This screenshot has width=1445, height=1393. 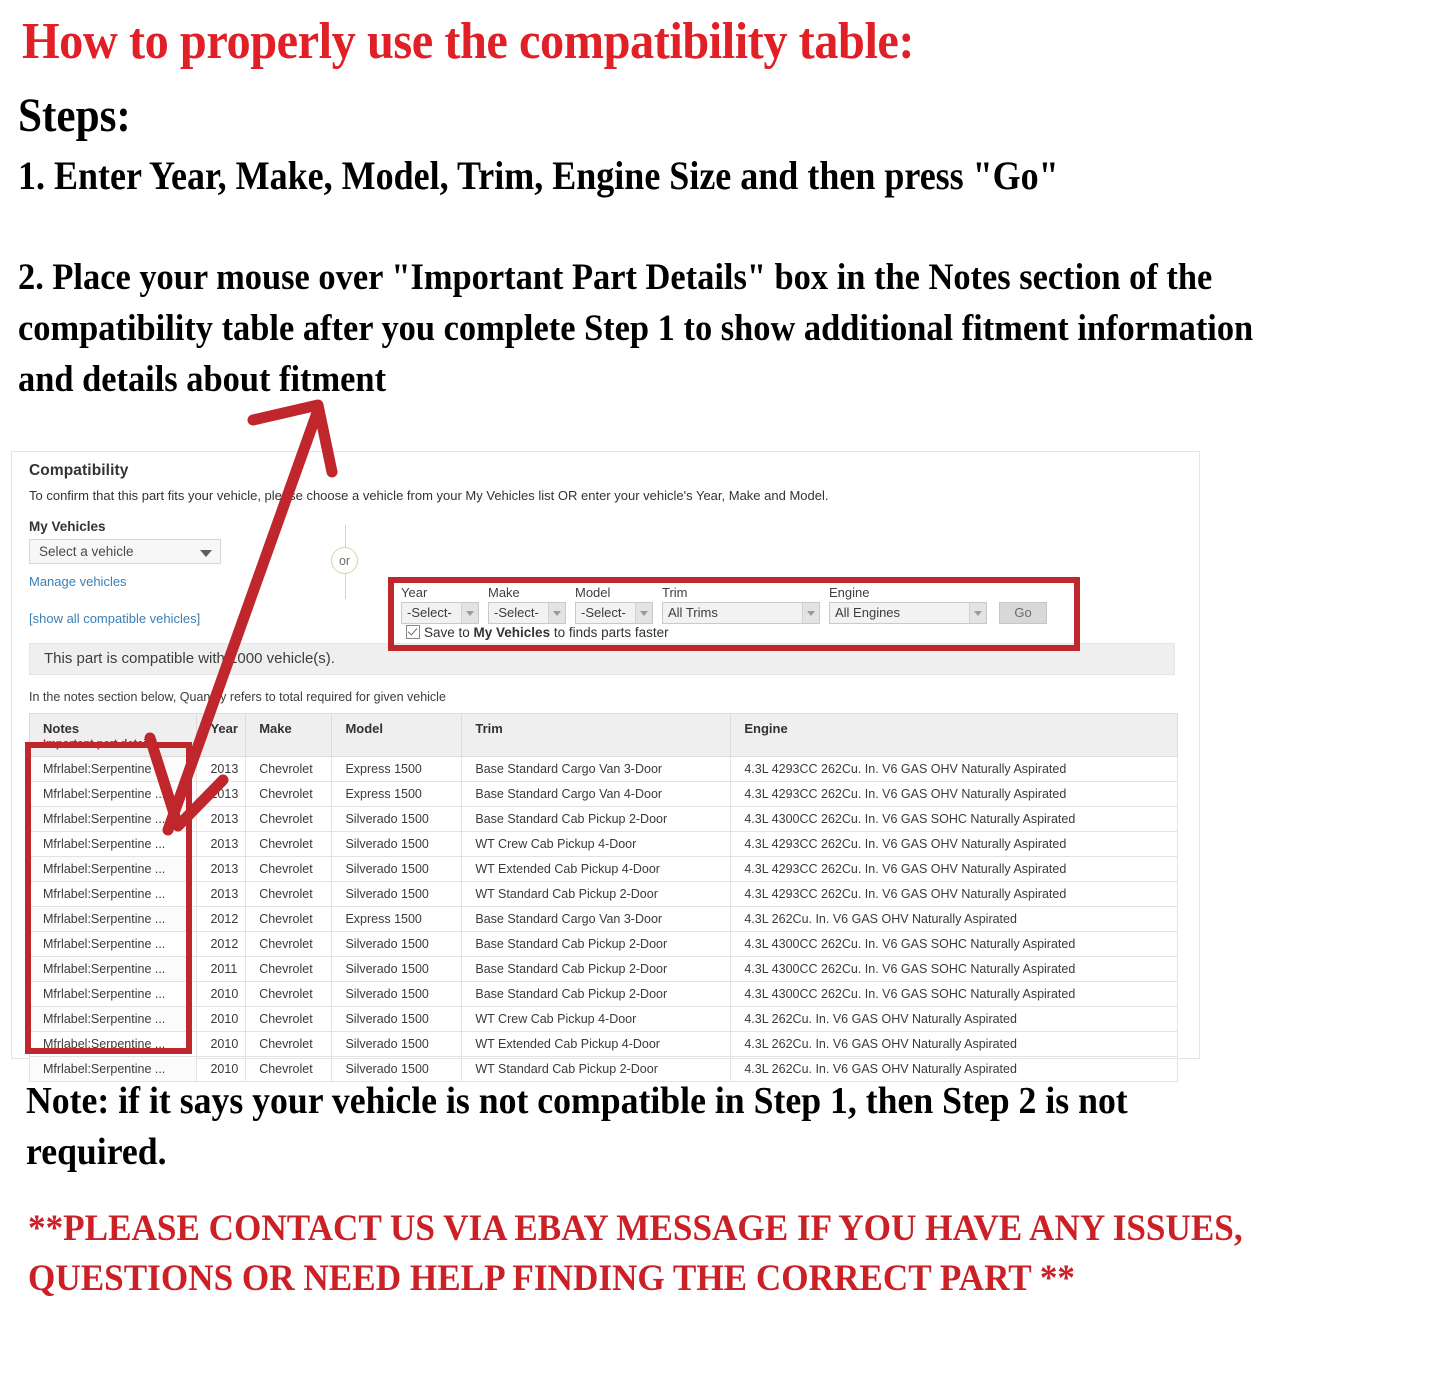 What do you see at coordinates (954, 735) in the screenshot?
I see `column-header-engine: Engine` at bounding box center [954, 735].